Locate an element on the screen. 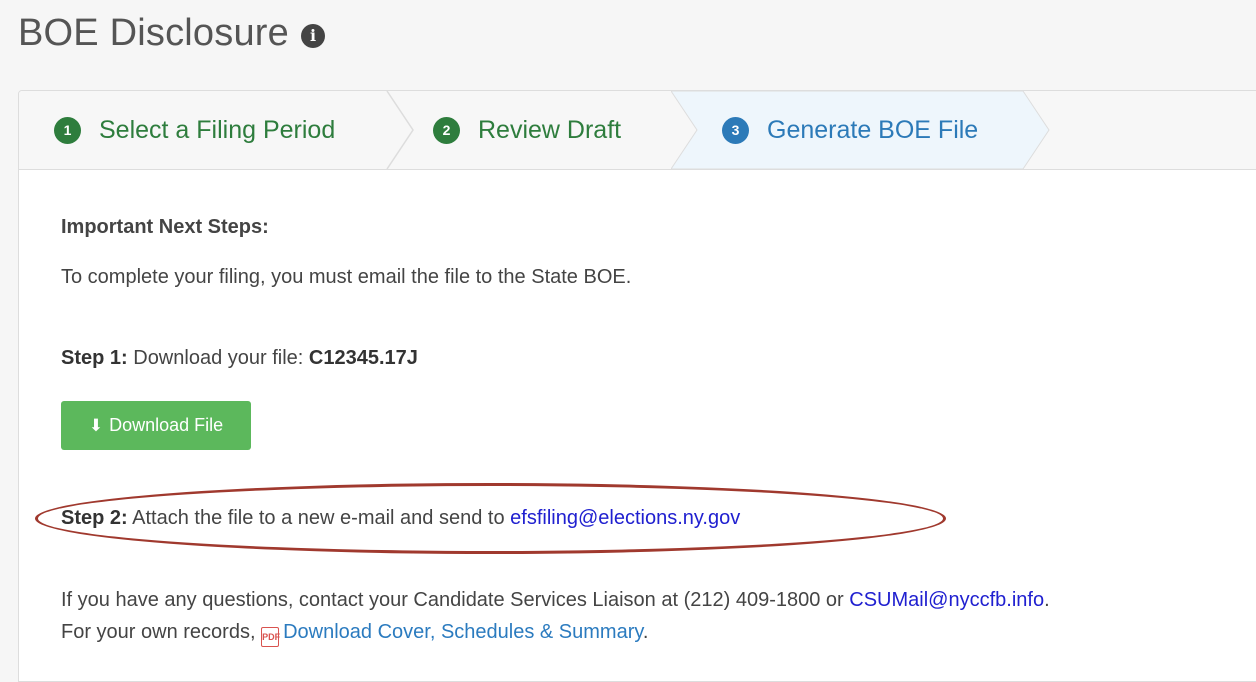  pdf-icon: PDF is located at coordinates (270, 637).